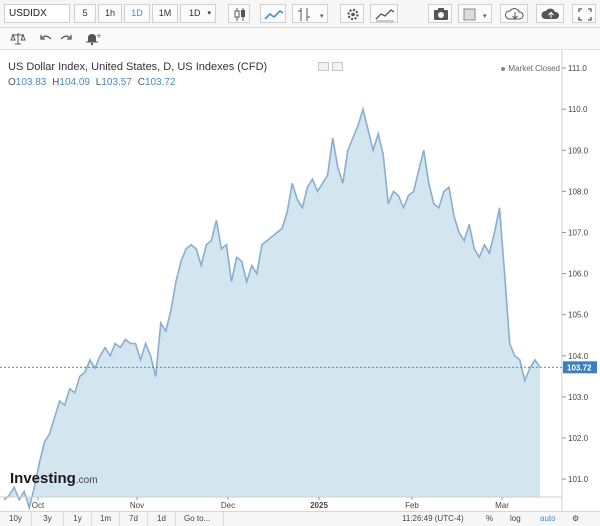 The width and height of the screenshot is (600, 526). Describe the element at coordinates (86, 480) in the screenshot. I see `logo-suffix: .com` at that location.